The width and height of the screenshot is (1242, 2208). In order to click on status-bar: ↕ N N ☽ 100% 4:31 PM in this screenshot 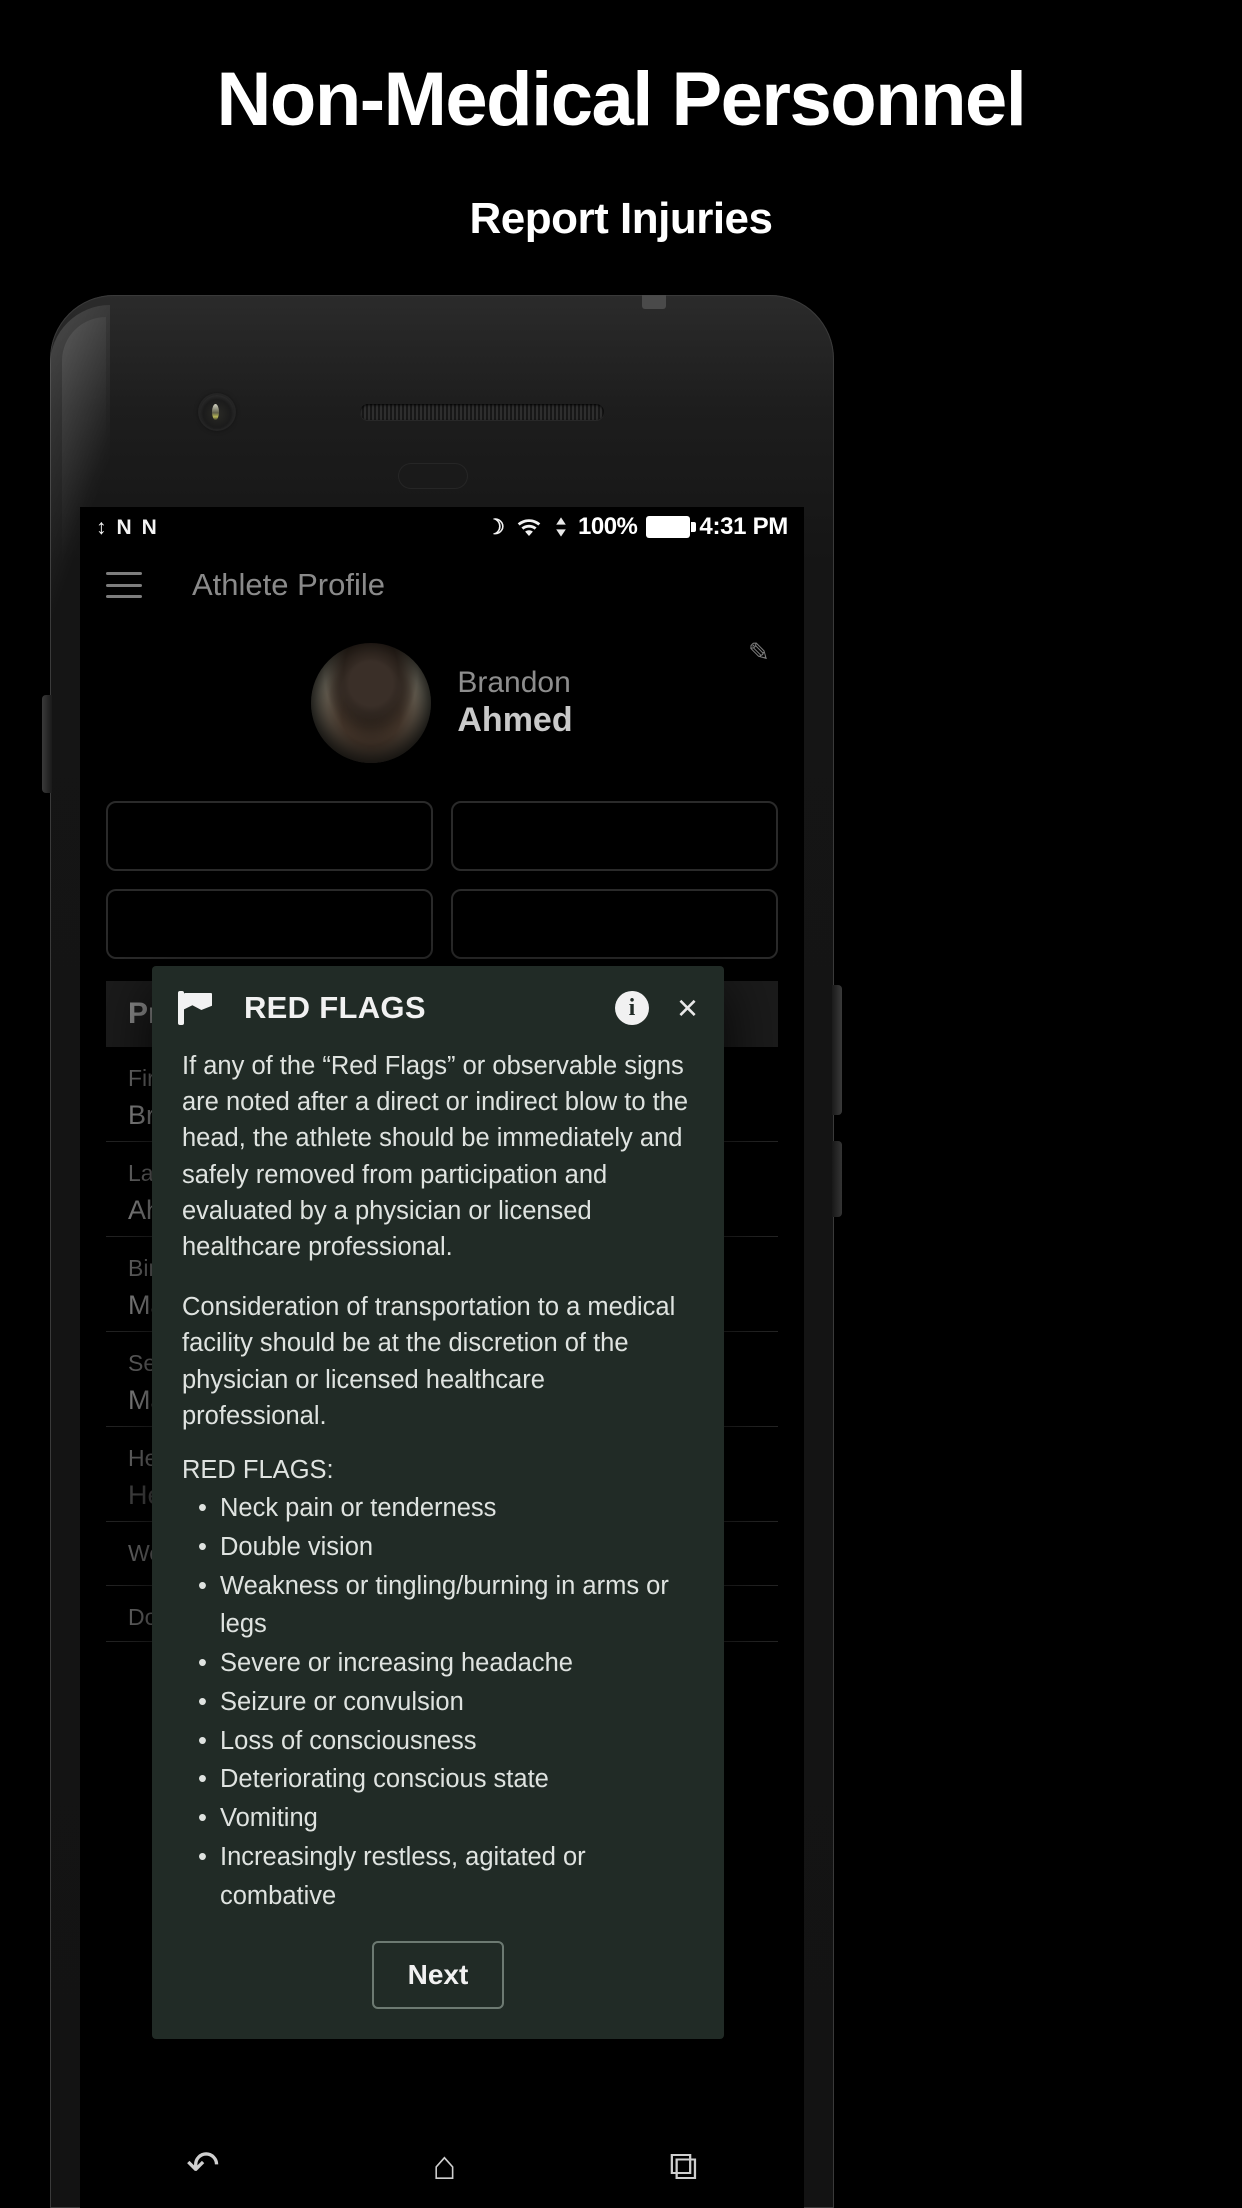, I will do `click(442, 527)`.